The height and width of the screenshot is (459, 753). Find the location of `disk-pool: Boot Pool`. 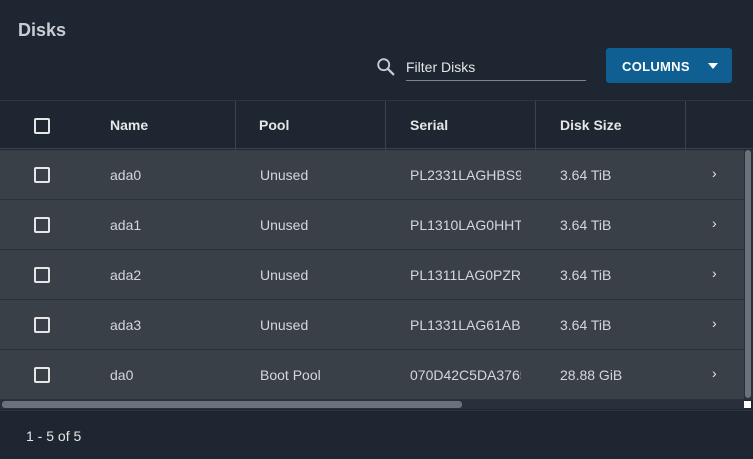

disk-pool: Boot Pool is located at coordinates (290, 375).